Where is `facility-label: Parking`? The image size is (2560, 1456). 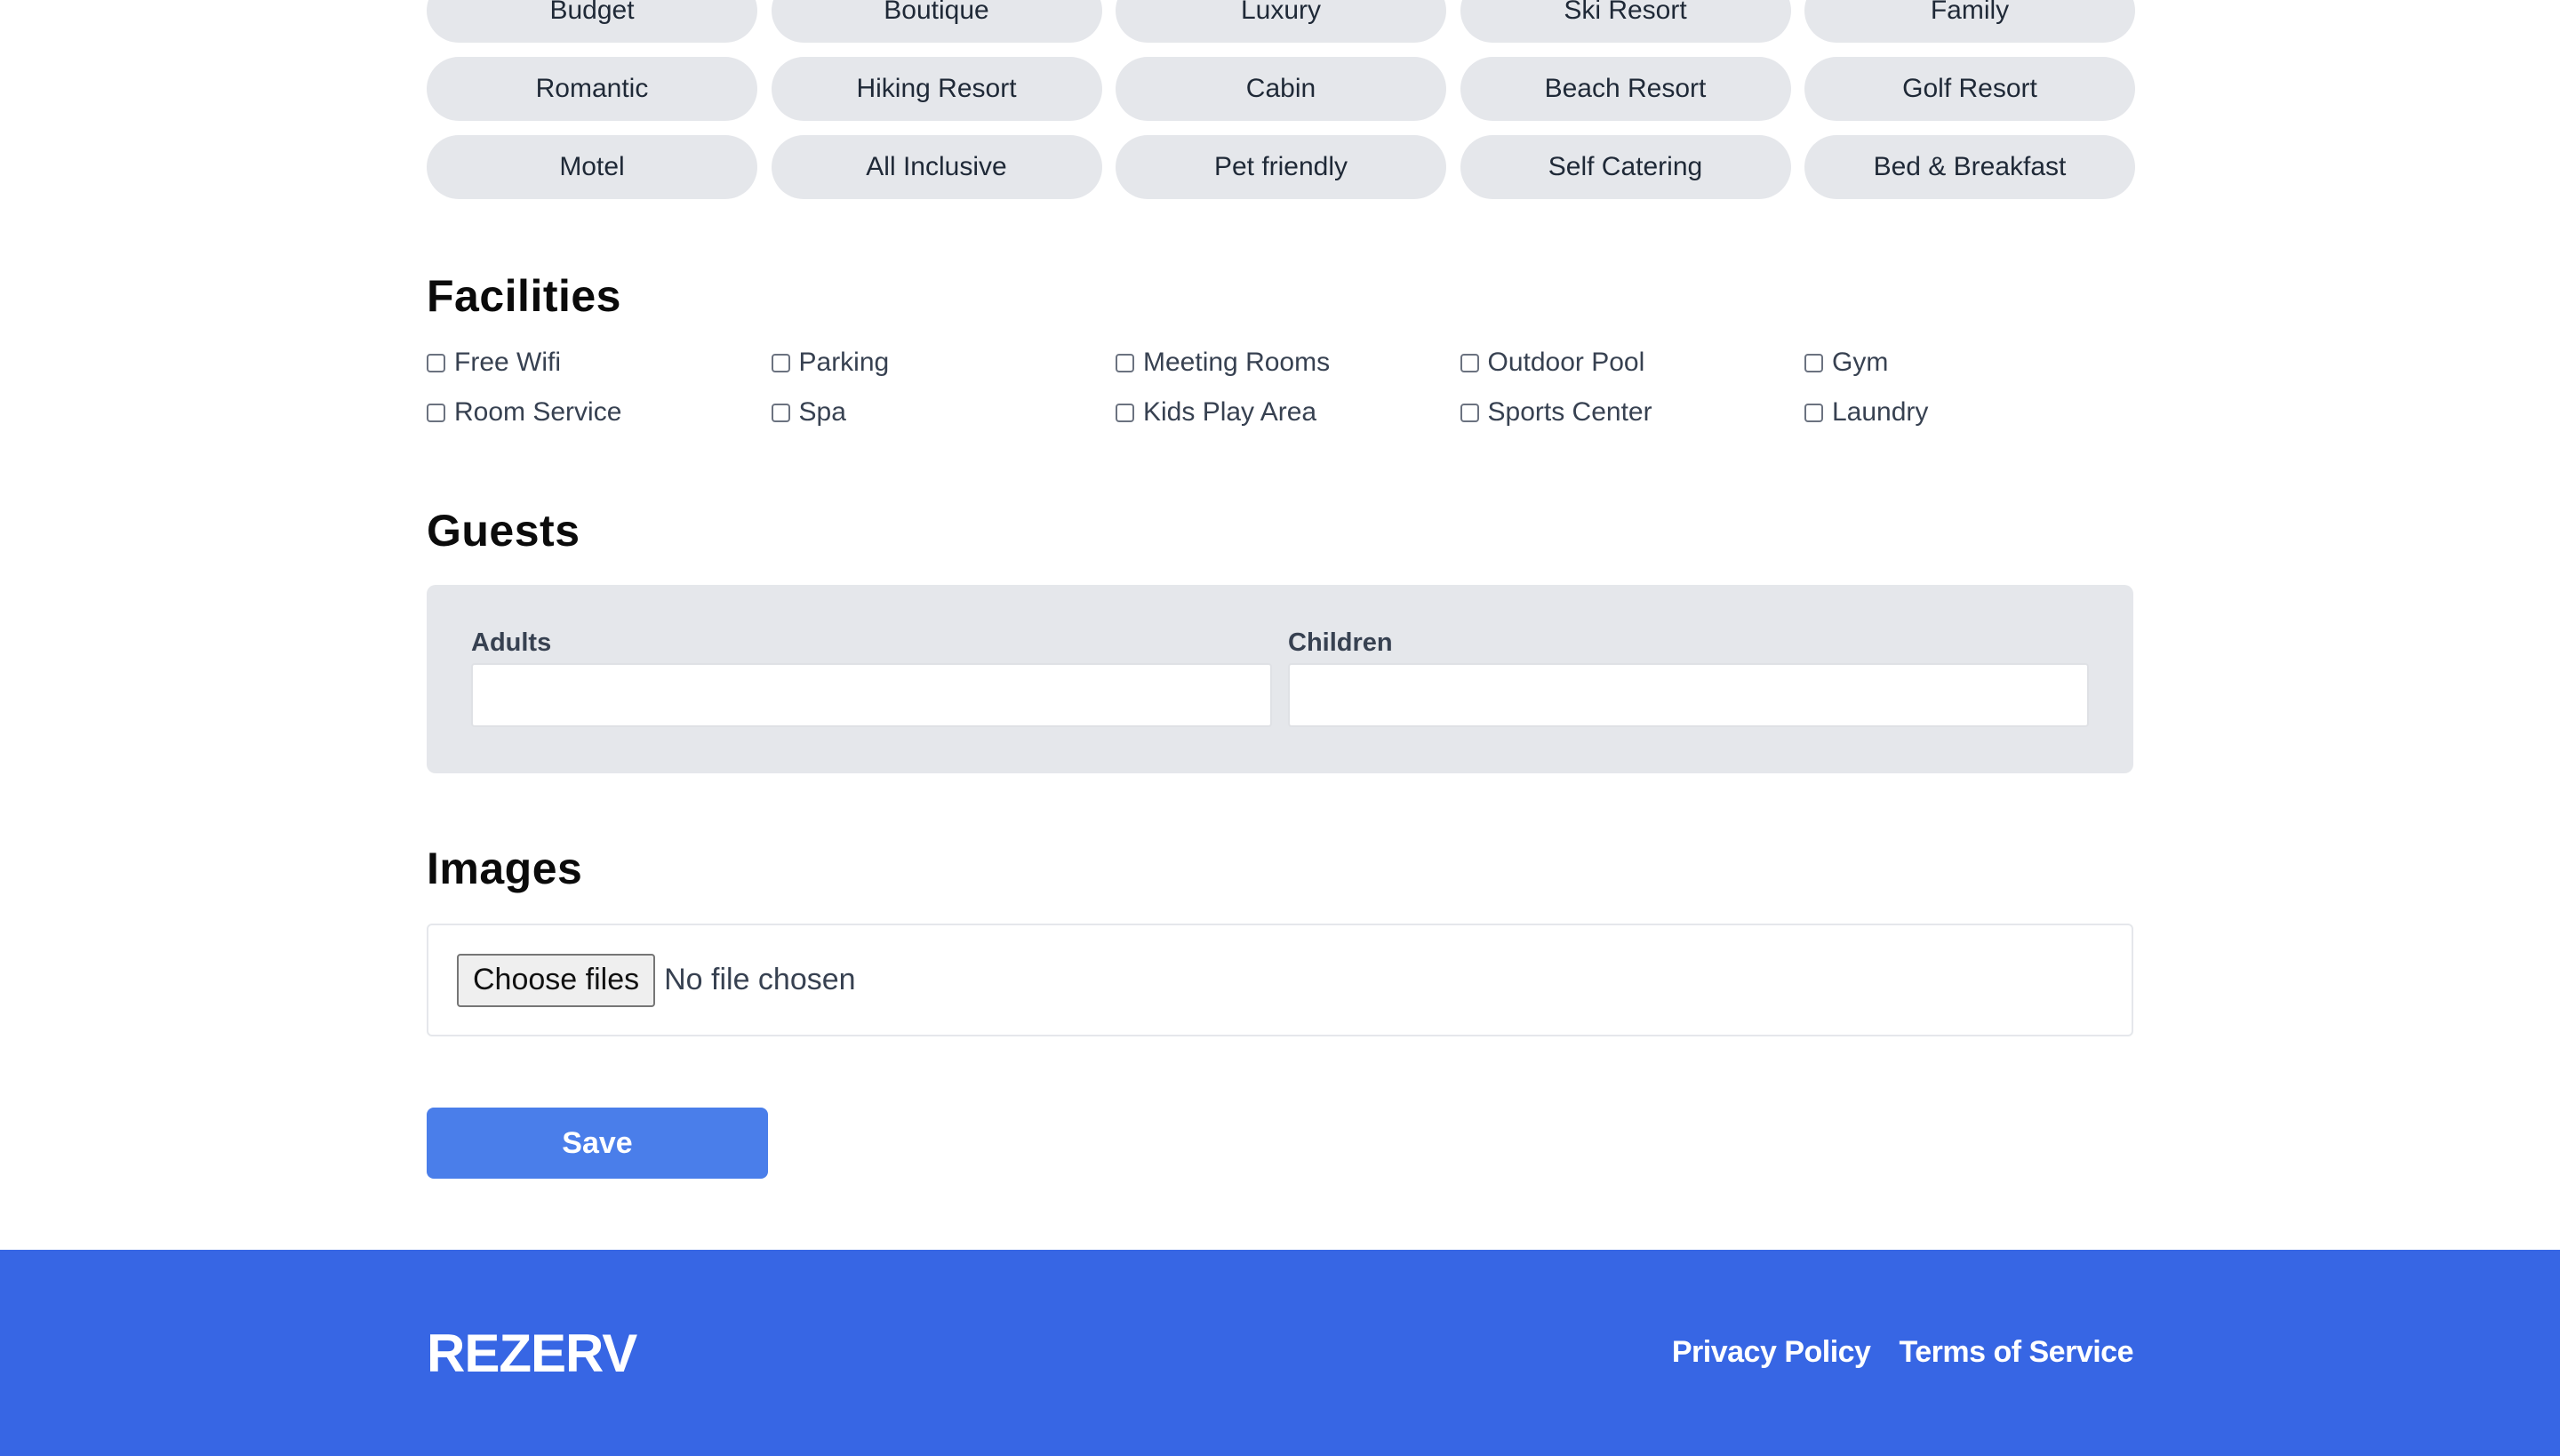 facility-label: Parking is located at coordinates (844, 362).